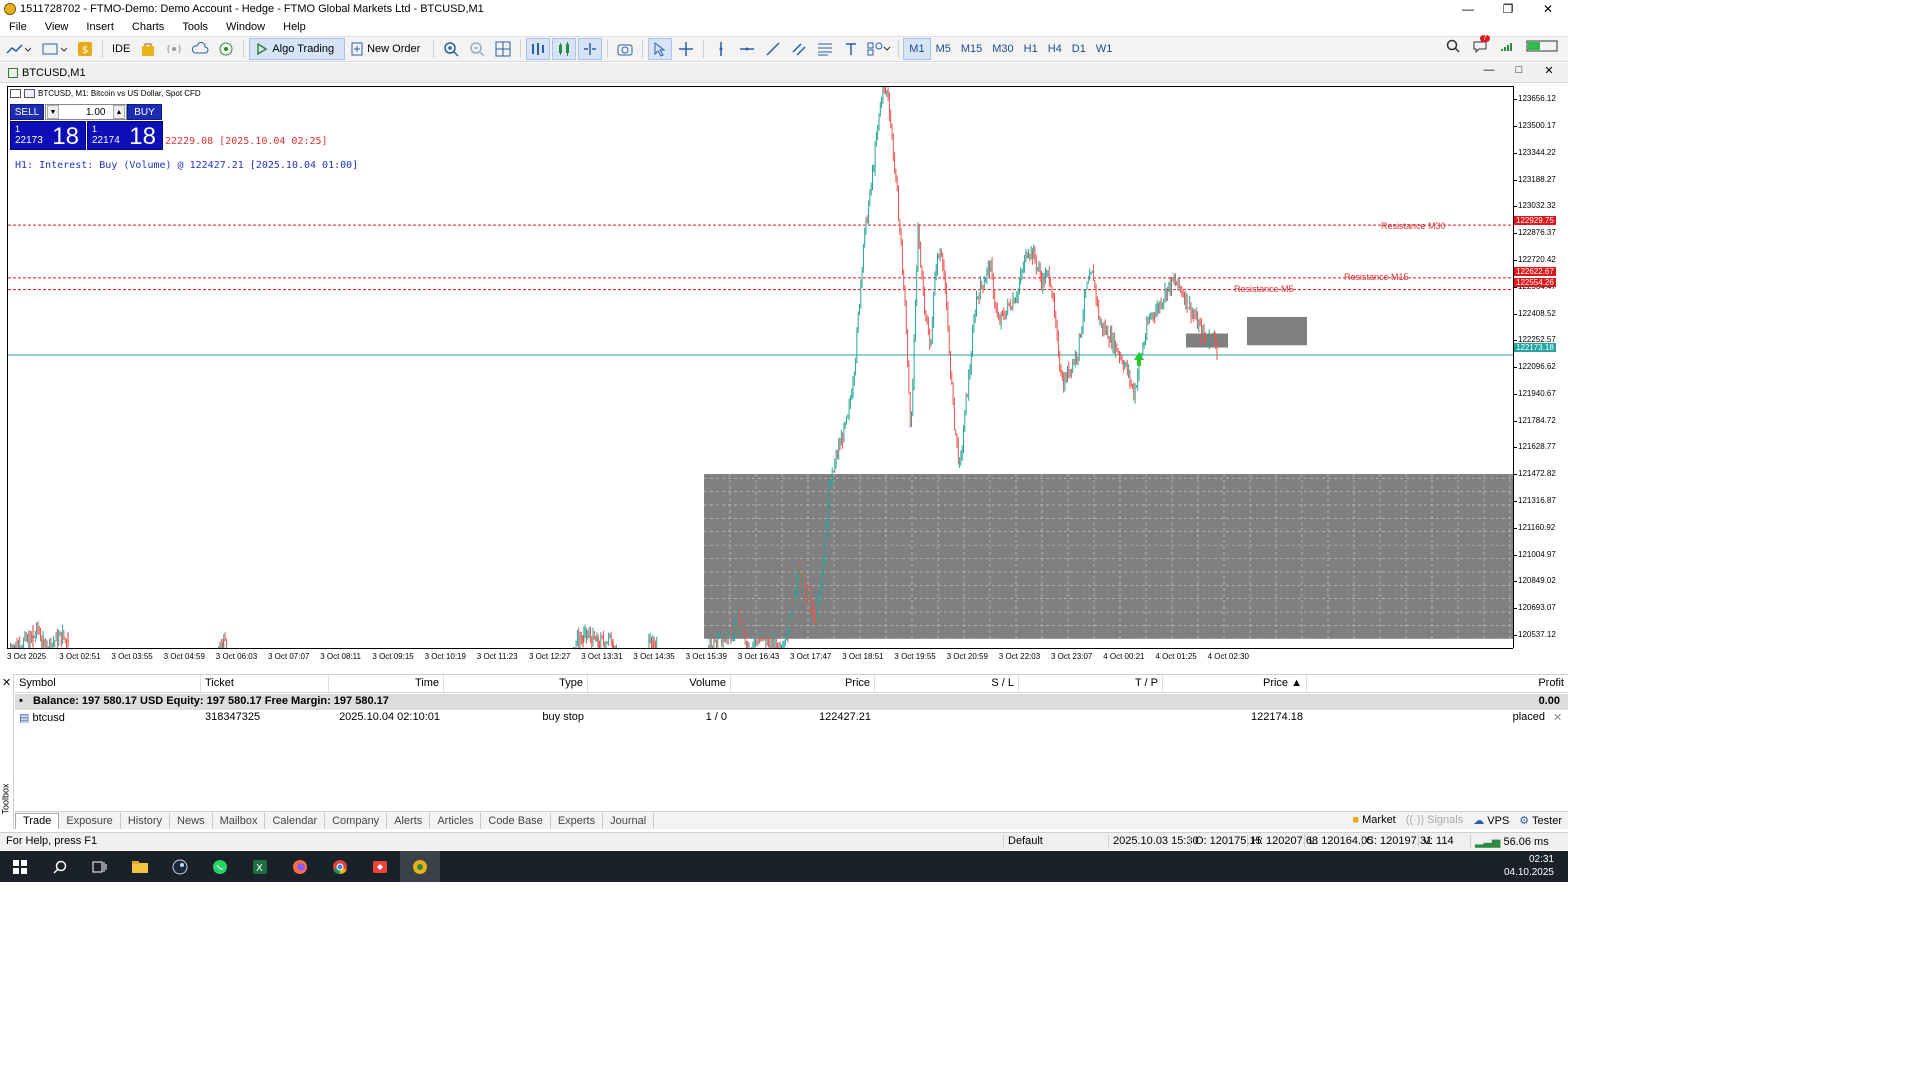 The height and width of the screenshot is (1079, 1919). I want to click on tester-link: ⚙ Tester, so click(1540, 820).